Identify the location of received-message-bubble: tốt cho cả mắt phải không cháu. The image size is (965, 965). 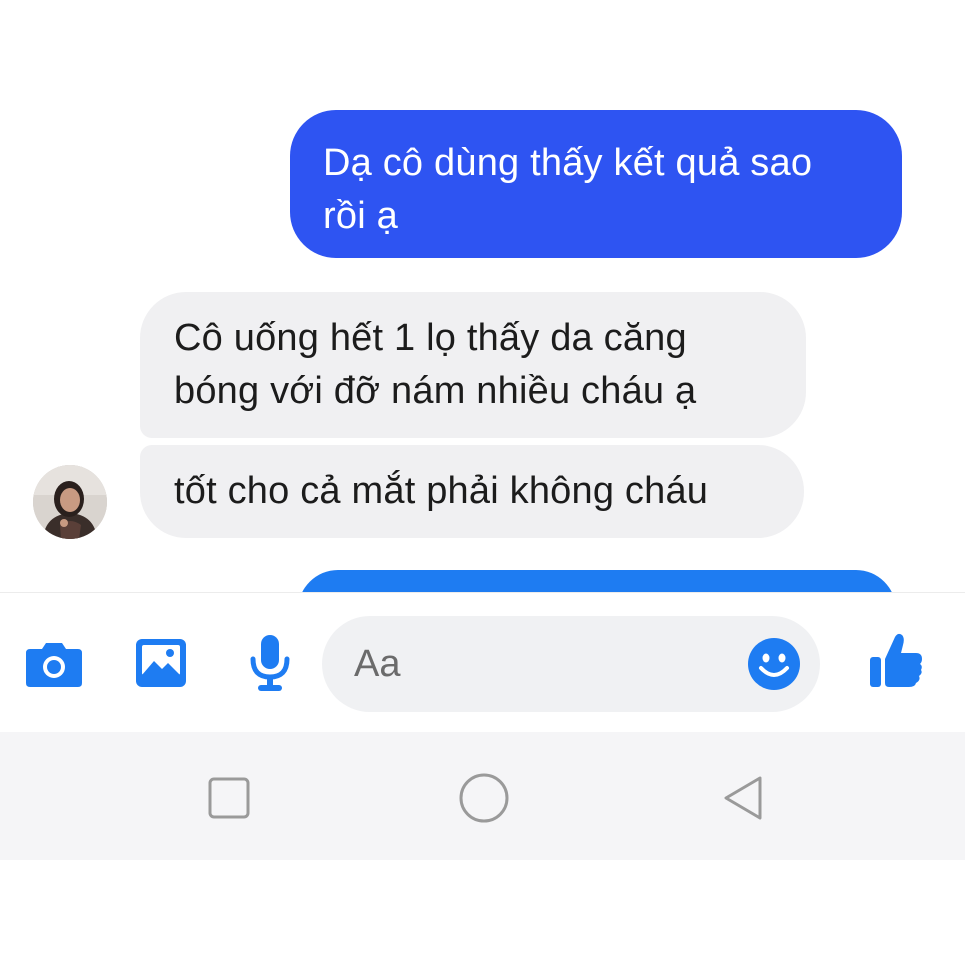
(472, 491).